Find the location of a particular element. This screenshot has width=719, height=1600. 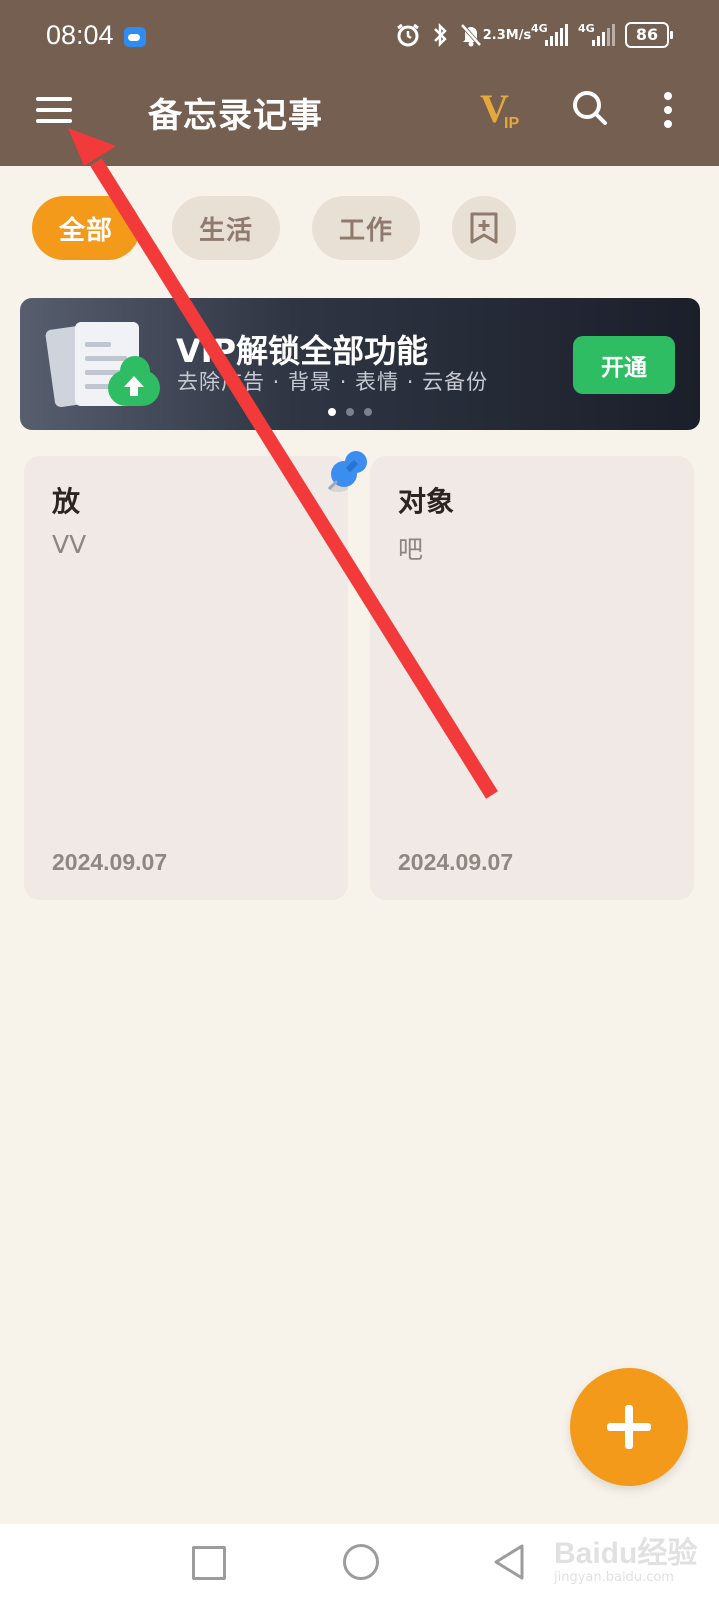

carousel-dots is located at coordinates (350, 412).